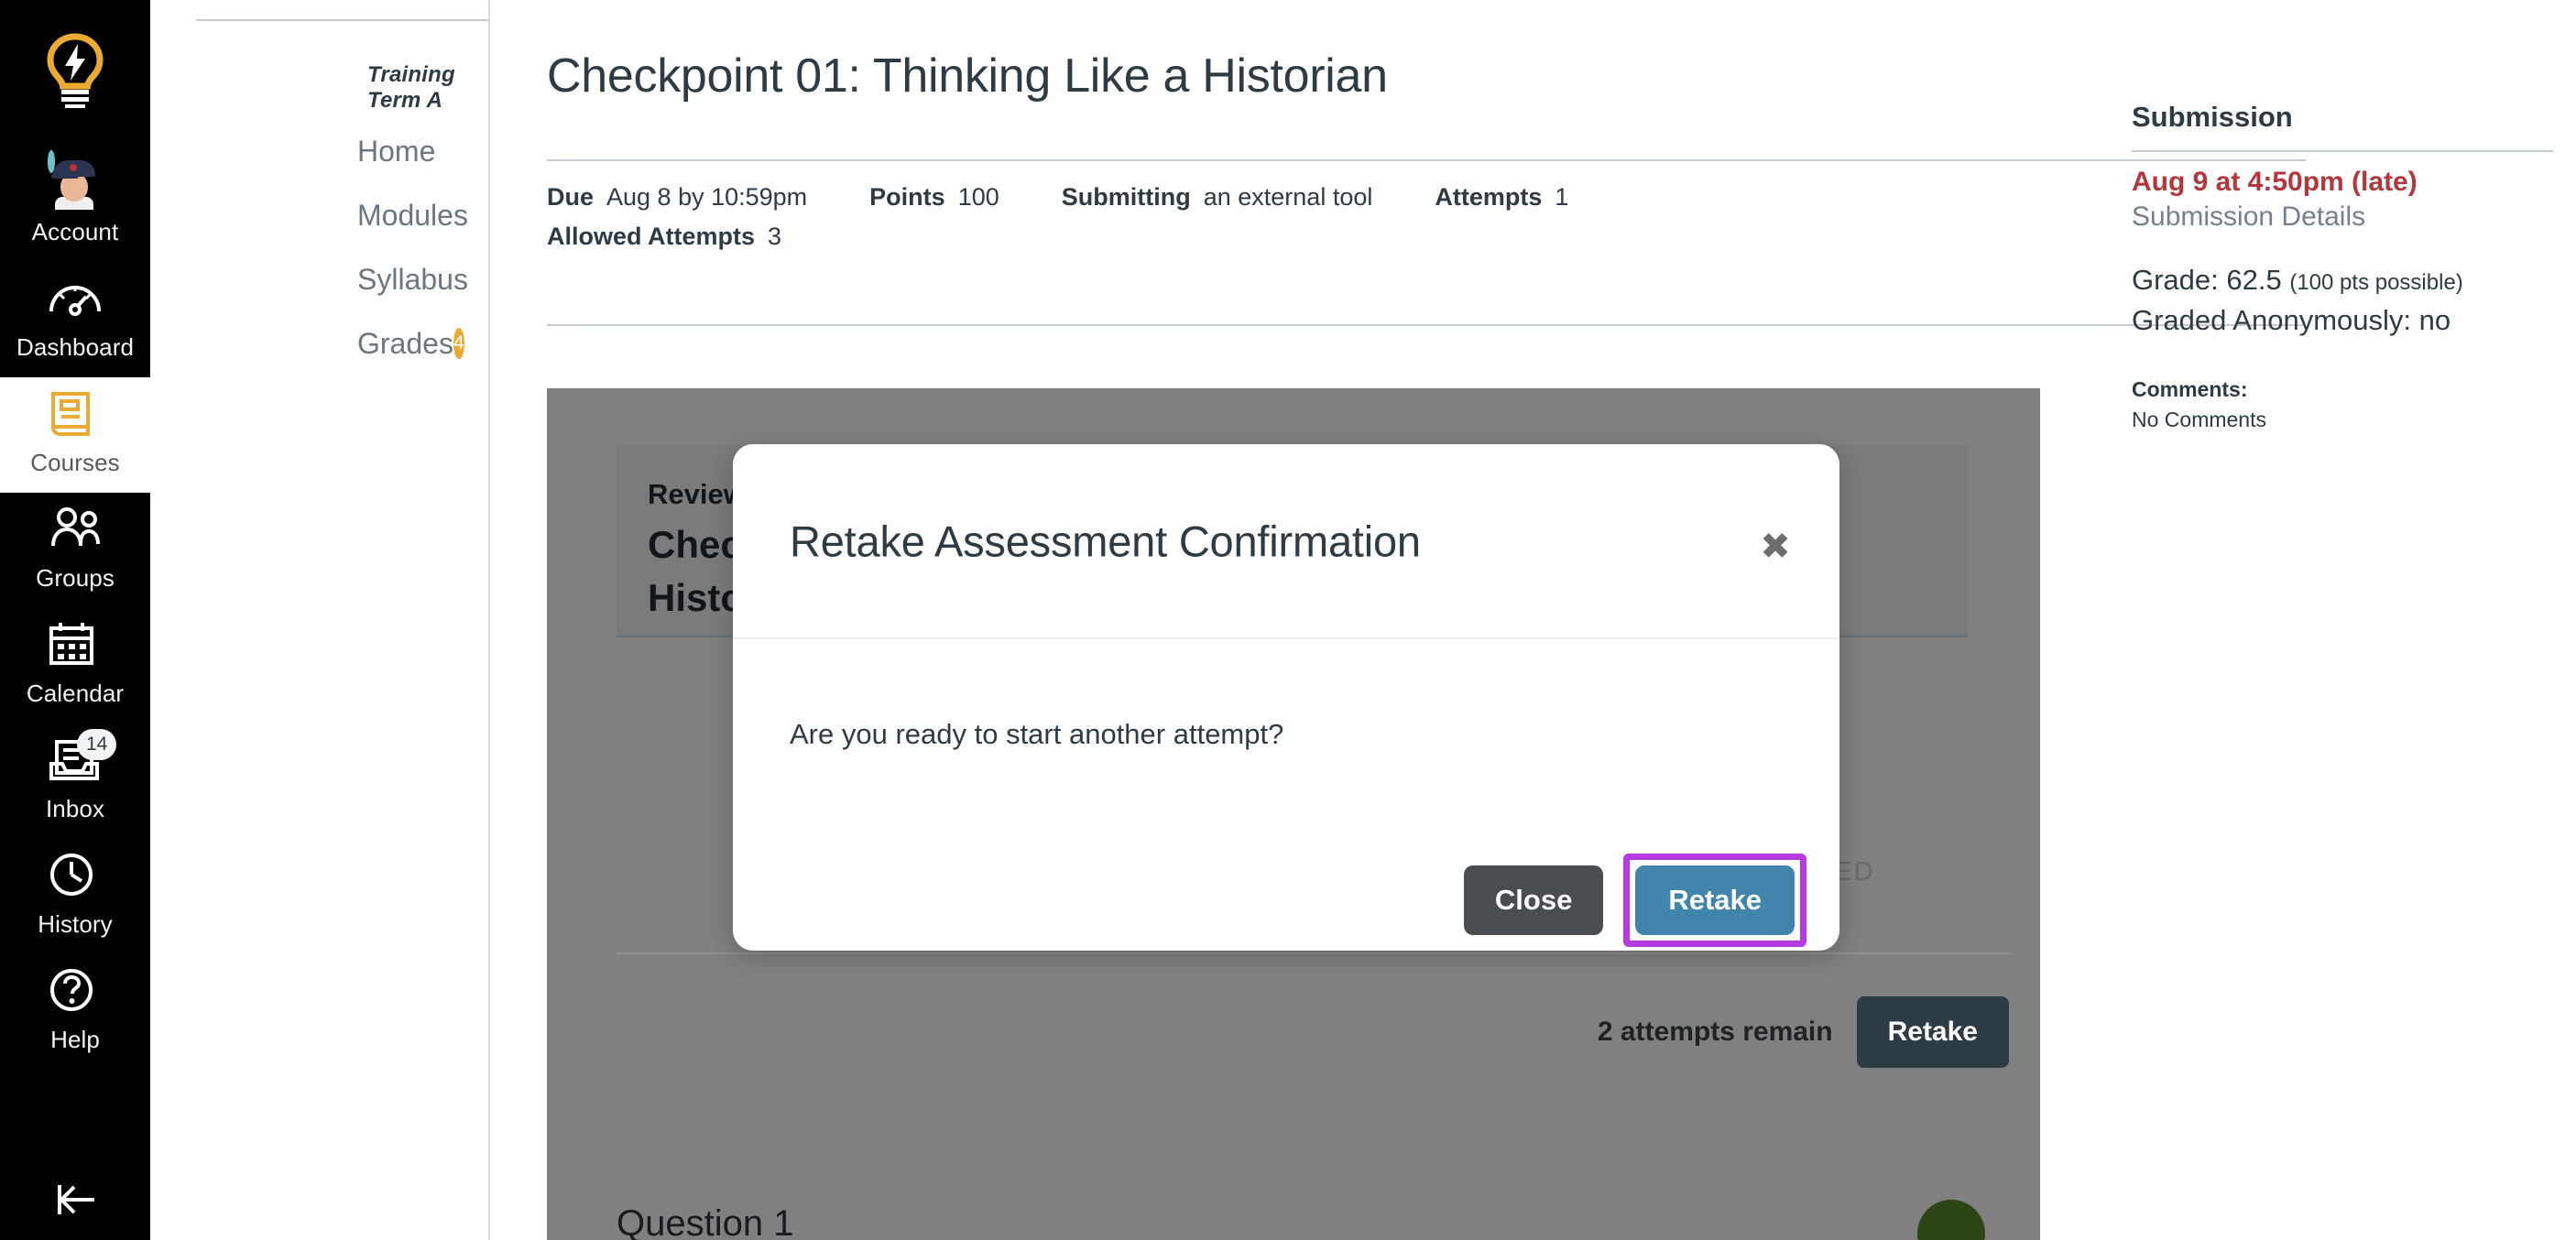  What do you see at coordinates (1288, 197) in the screenshot?
I see `detail-value-submitting: an external tool` at bounding box center [1288, 197].